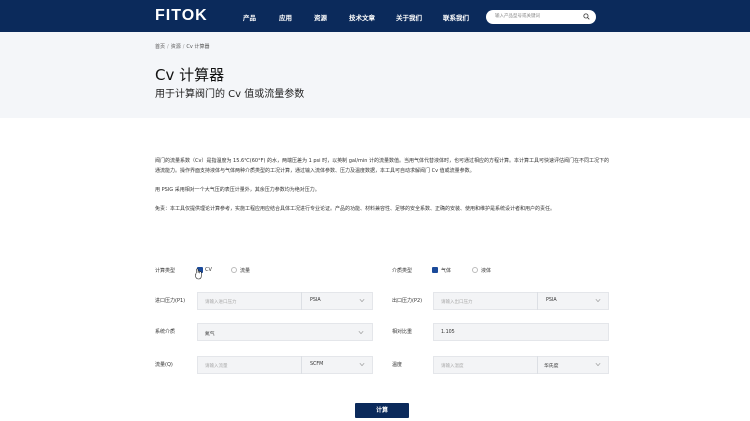 This screenshot has width=750, height=421. I want to click on calc-type-cv-label: CV, so click(208, 270).